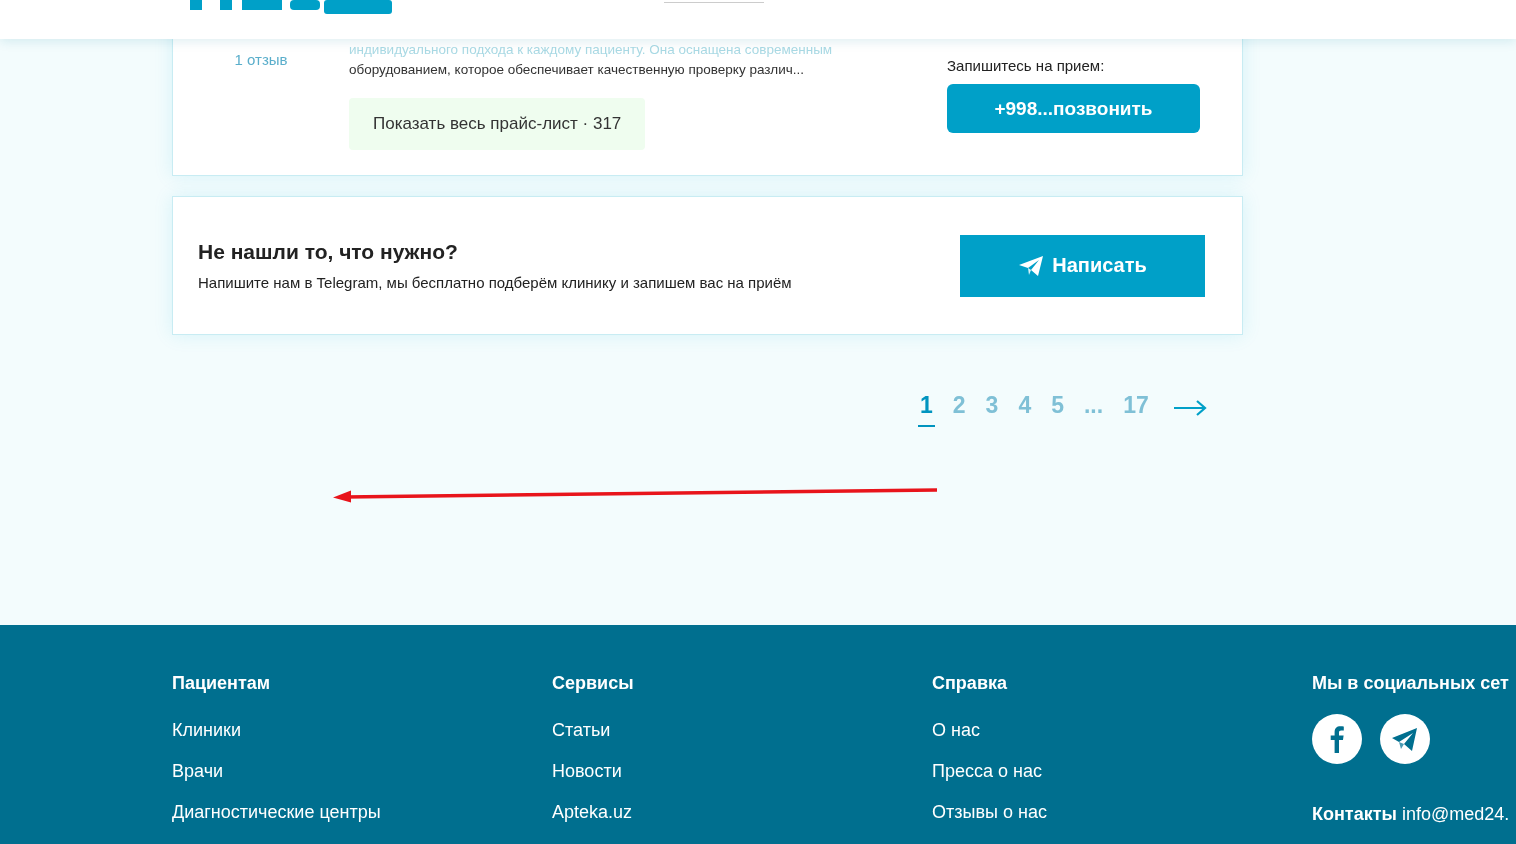 This screenshot has height=844, width=1516. Describe the element at coordinates (206, 730) in the screenshot. I see `footer-link: Клиники` at that location.